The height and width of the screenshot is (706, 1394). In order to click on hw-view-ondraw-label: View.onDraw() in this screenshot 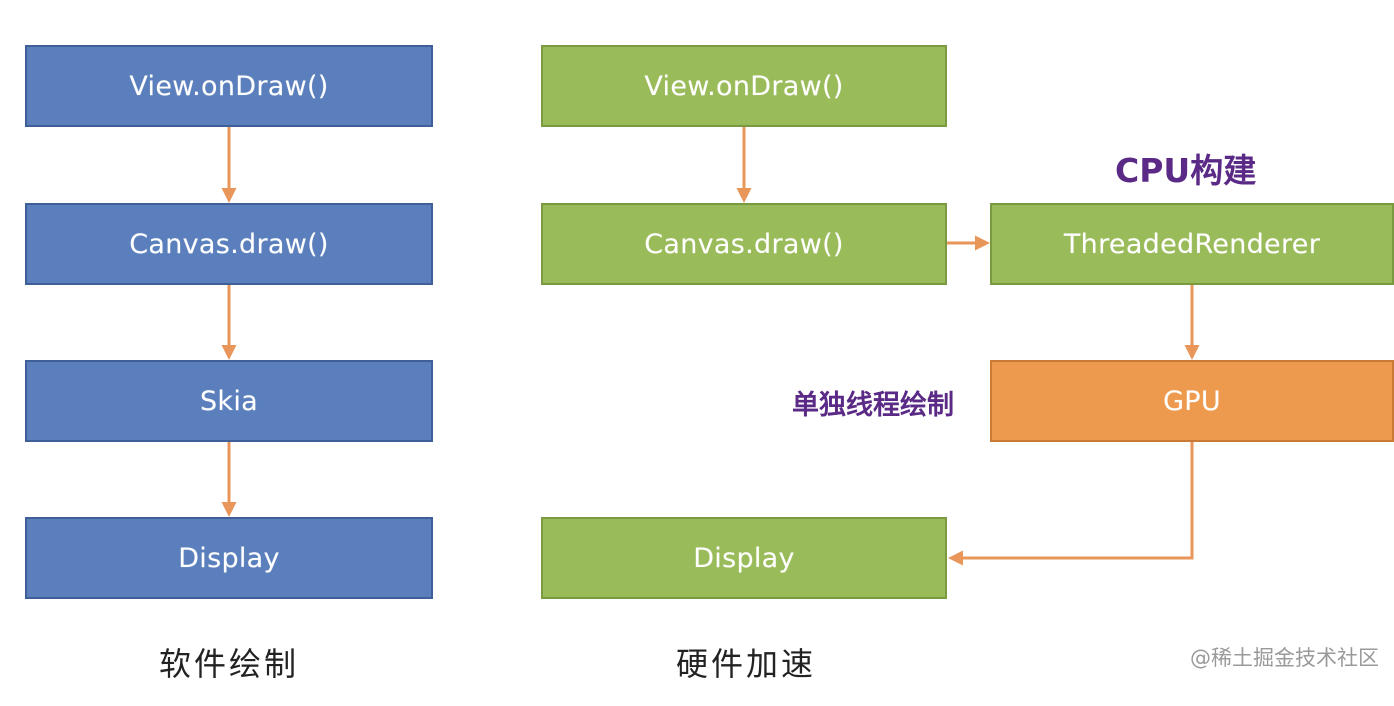, I will do `click(744, 86)`.